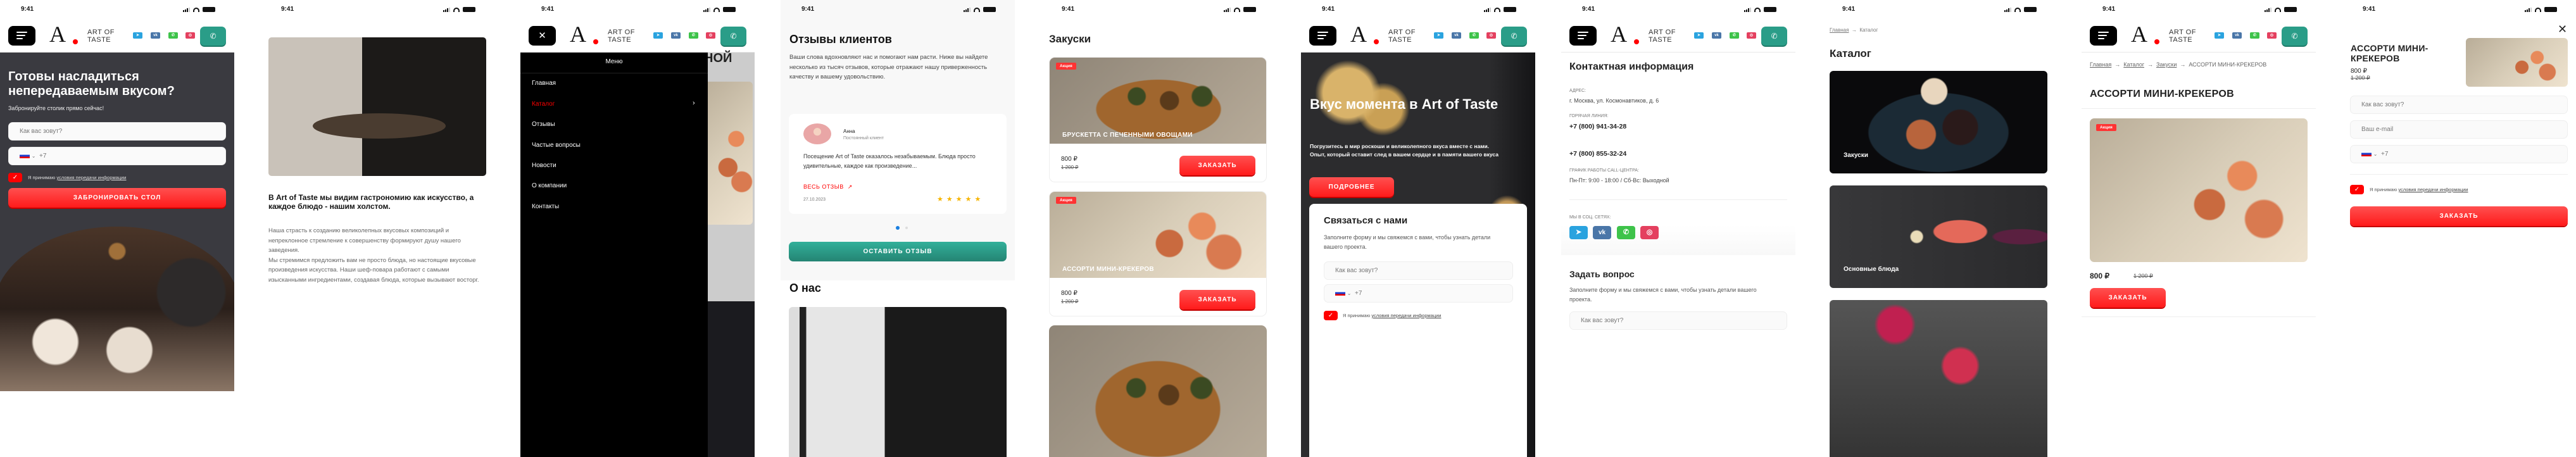 The height and width of the screenshot is (457, 2576). I want to click on agree-label: Я принимаю условия передачи информации, so click(1392, 315).